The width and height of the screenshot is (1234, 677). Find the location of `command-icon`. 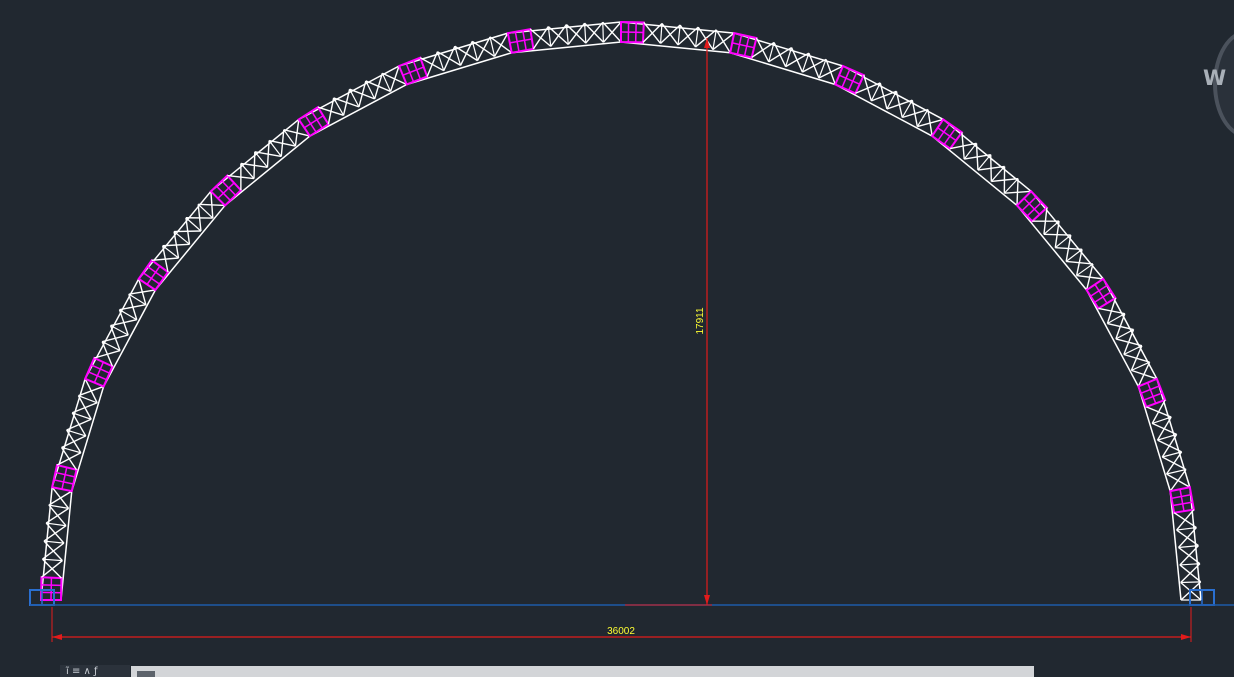

command-icon is located at coordinates (146, 674).